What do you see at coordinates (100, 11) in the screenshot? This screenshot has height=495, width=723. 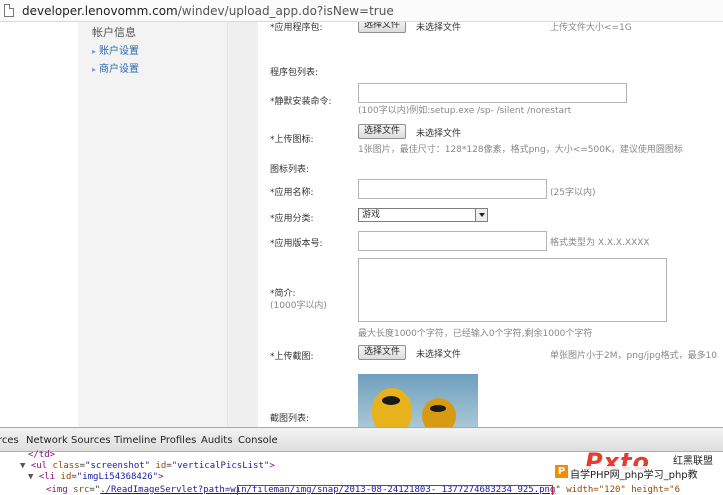 I see `url-host: developer.lenovomm.com` at bounding box center [100, 11].